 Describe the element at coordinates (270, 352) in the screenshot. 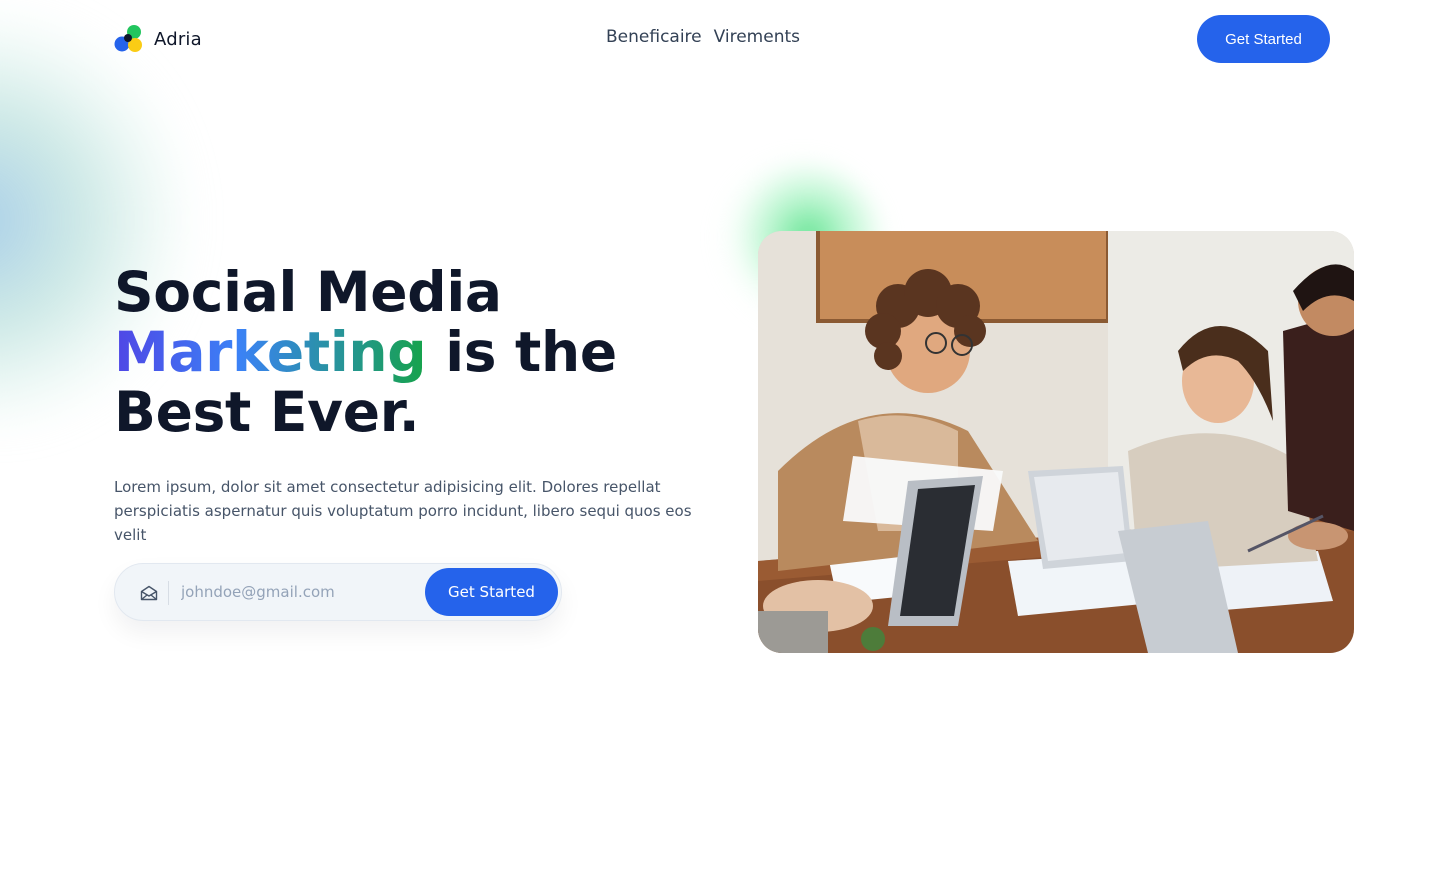

I see `hero-title-highlight: Marketing` at that location.